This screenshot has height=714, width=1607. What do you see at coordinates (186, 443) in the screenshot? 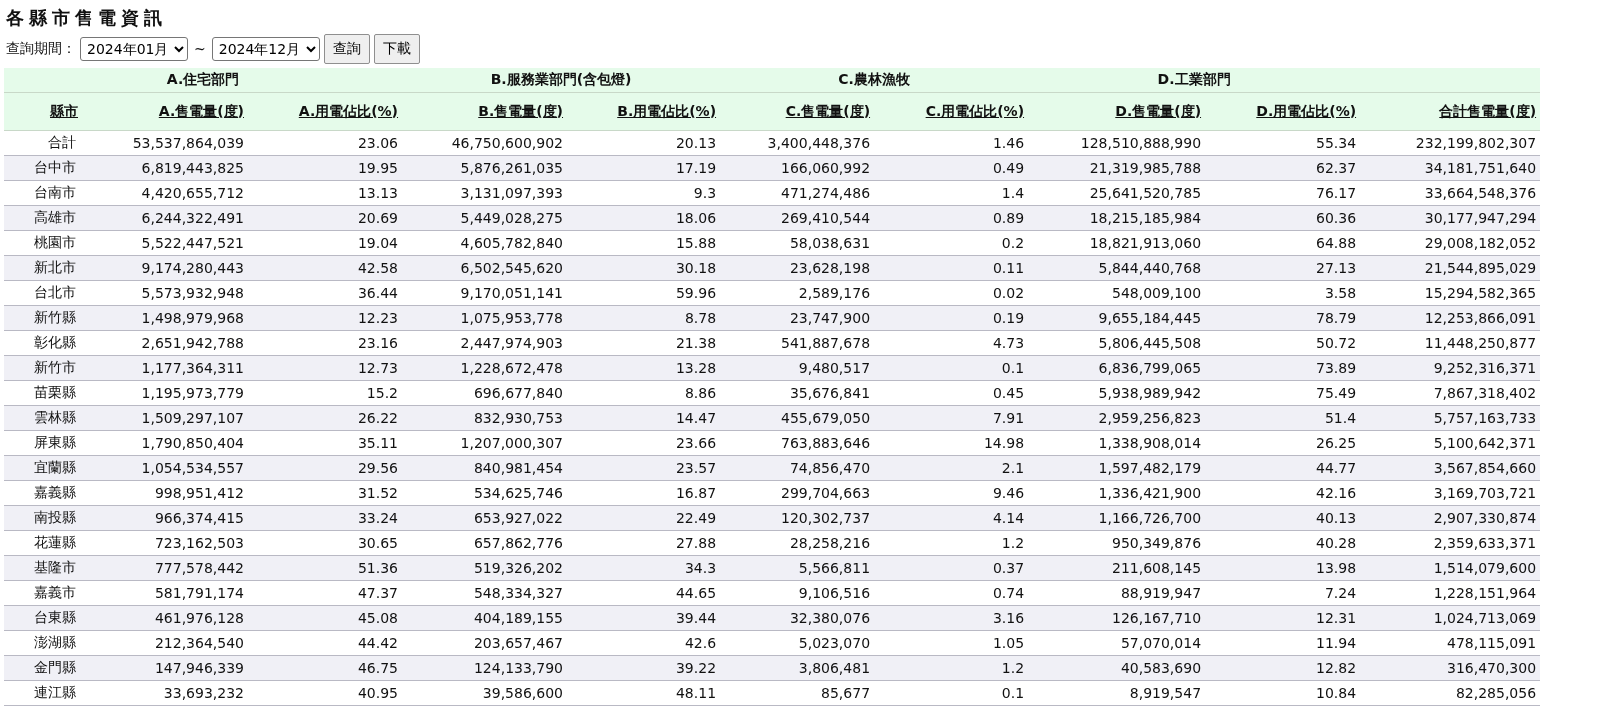
I see `table-cell: 1,790,850,404` at bounding box center [186, 443].